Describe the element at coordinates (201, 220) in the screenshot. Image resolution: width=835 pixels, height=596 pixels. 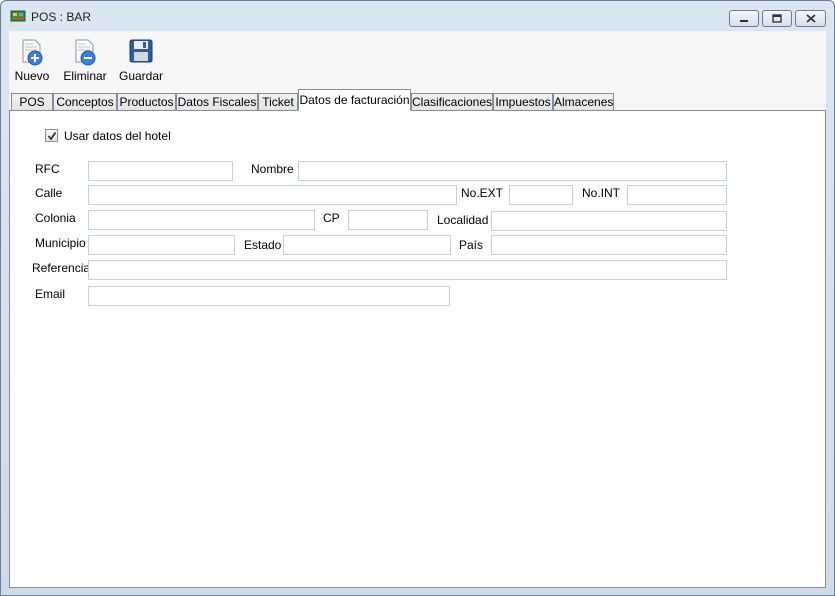
I see `colonia-input` at that location.